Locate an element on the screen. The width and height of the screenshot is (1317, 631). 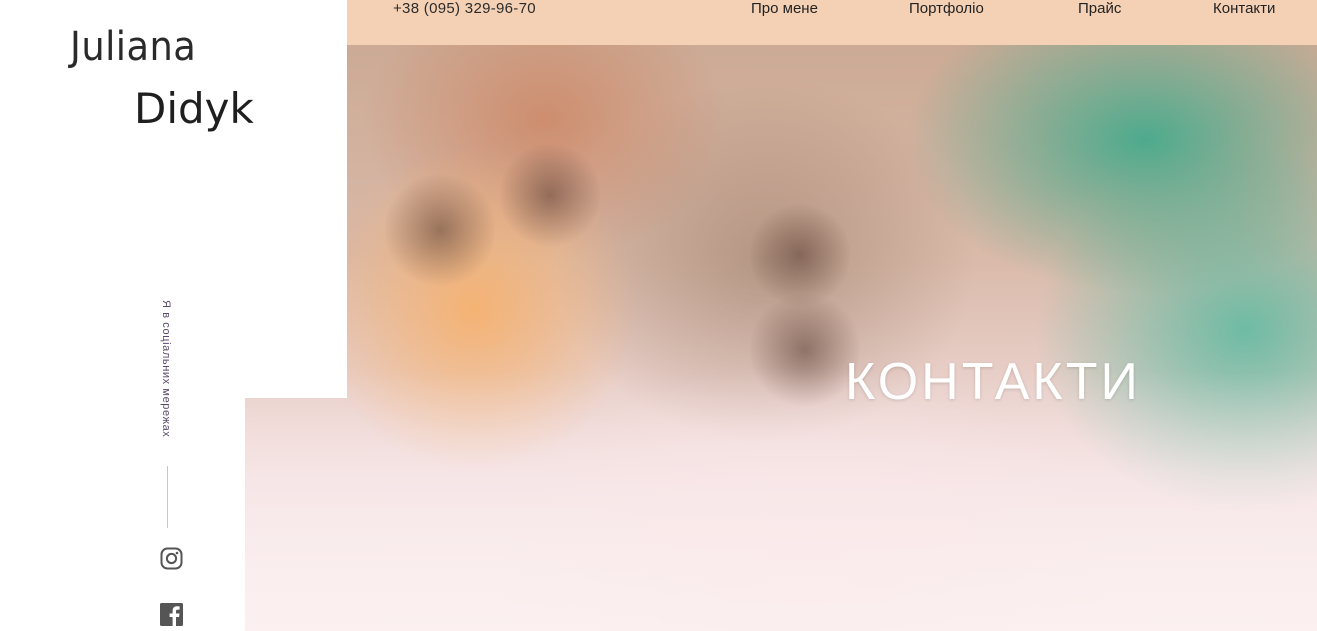
logo-first-name: Juliana is located at coordinates (133, 47).